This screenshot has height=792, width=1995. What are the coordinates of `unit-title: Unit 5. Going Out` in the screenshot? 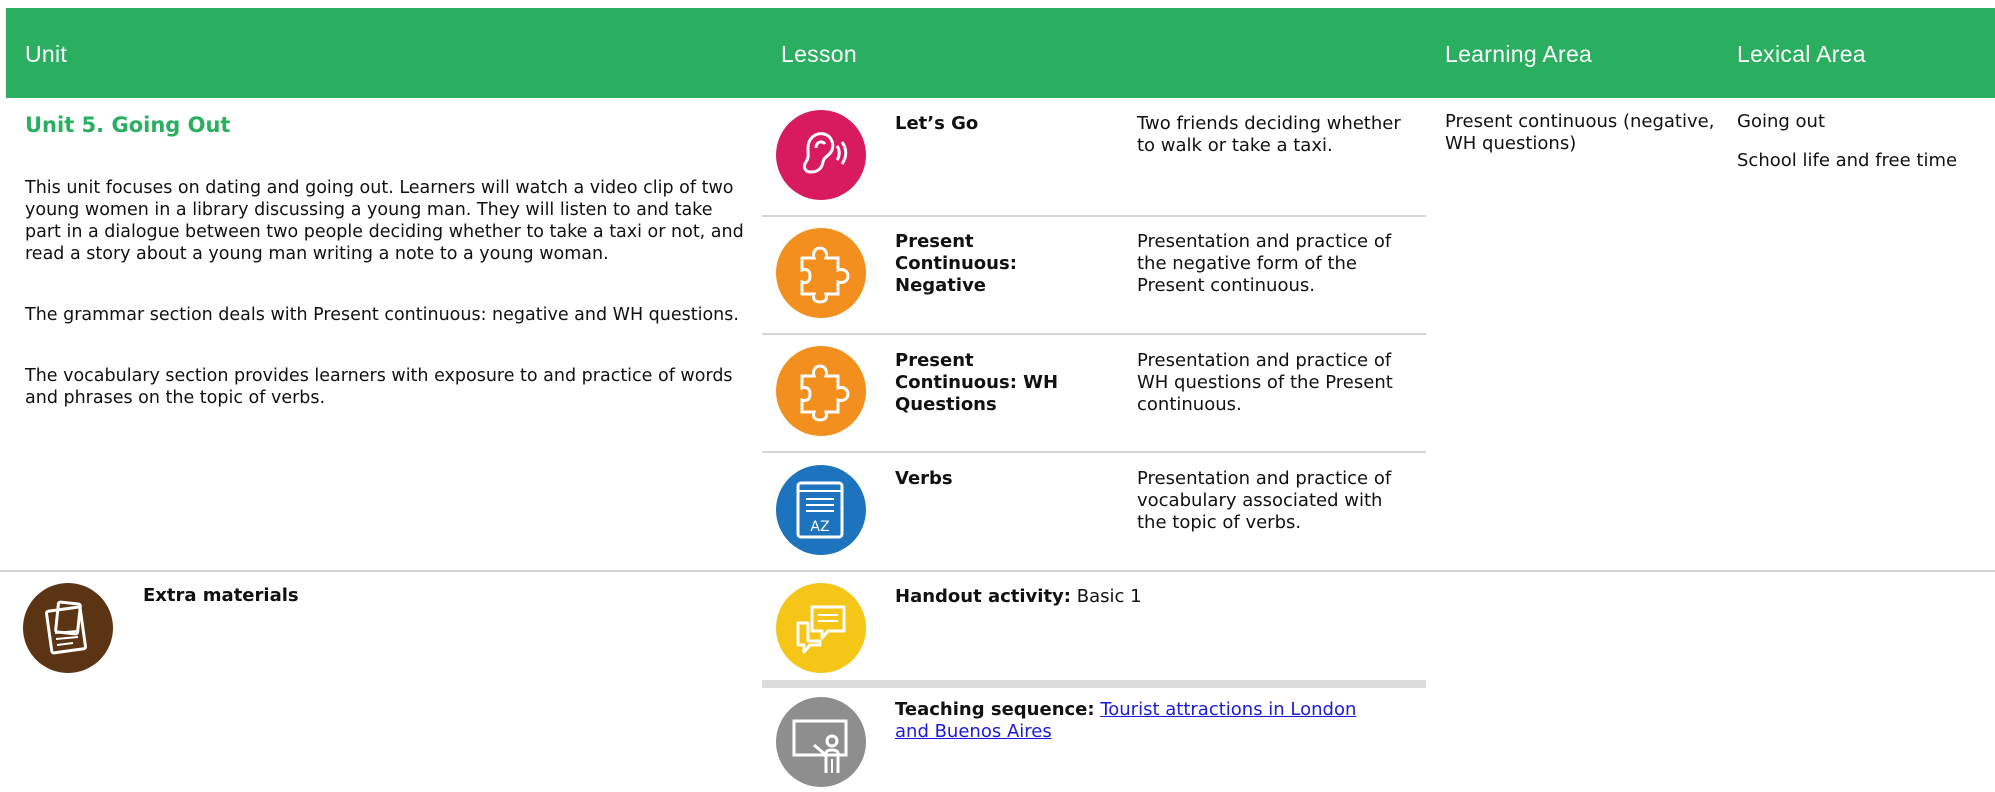 It's located at (128, 125).